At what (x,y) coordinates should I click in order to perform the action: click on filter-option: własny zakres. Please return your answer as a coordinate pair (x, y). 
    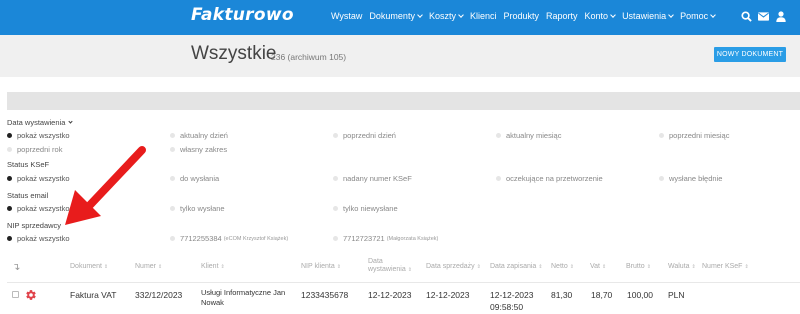
    Looking at the image, I should click on (198, 149).